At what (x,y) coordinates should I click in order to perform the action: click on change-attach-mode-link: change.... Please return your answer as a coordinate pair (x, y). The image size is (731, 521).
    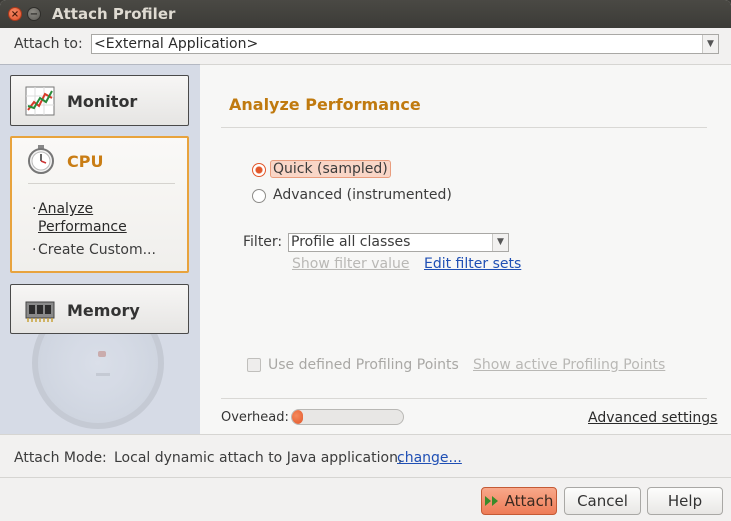
    Looking at the image, I should click on (429, 458).